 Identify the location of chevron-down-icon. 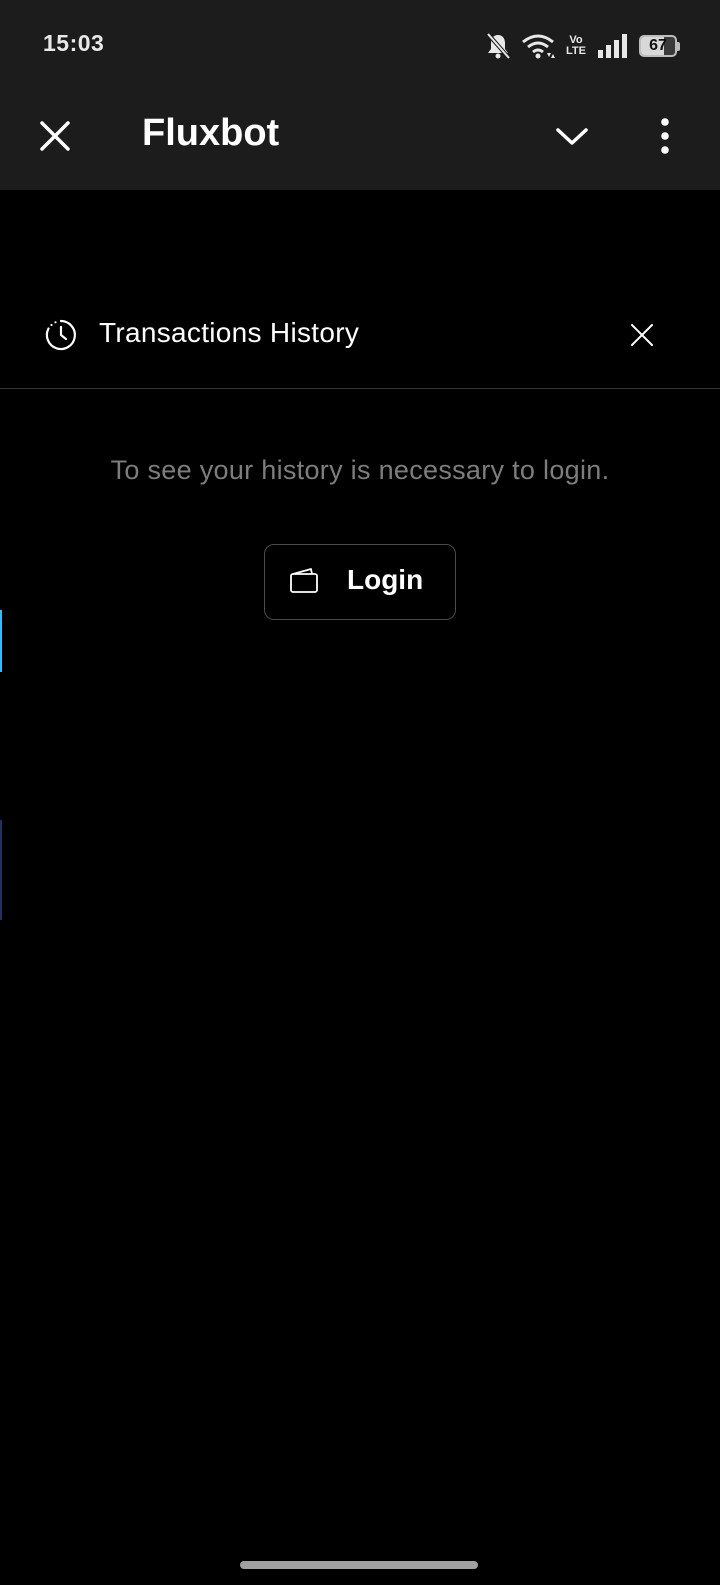
(572, 136).